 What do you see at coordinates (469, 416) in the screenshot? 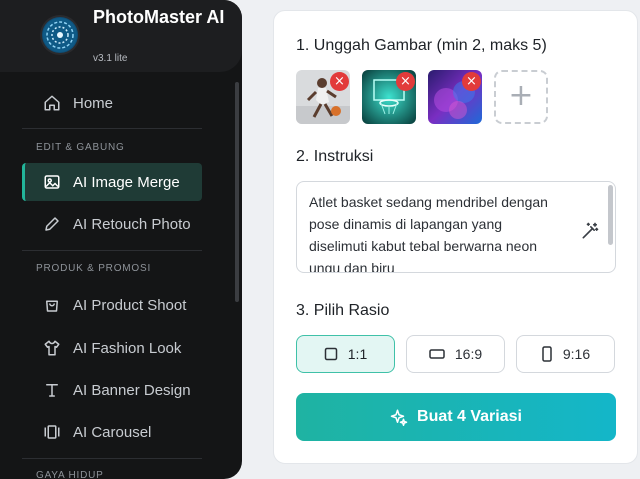
I see `generate-button-label: Buat 4 Variasi` at bounding box center [469, 416].